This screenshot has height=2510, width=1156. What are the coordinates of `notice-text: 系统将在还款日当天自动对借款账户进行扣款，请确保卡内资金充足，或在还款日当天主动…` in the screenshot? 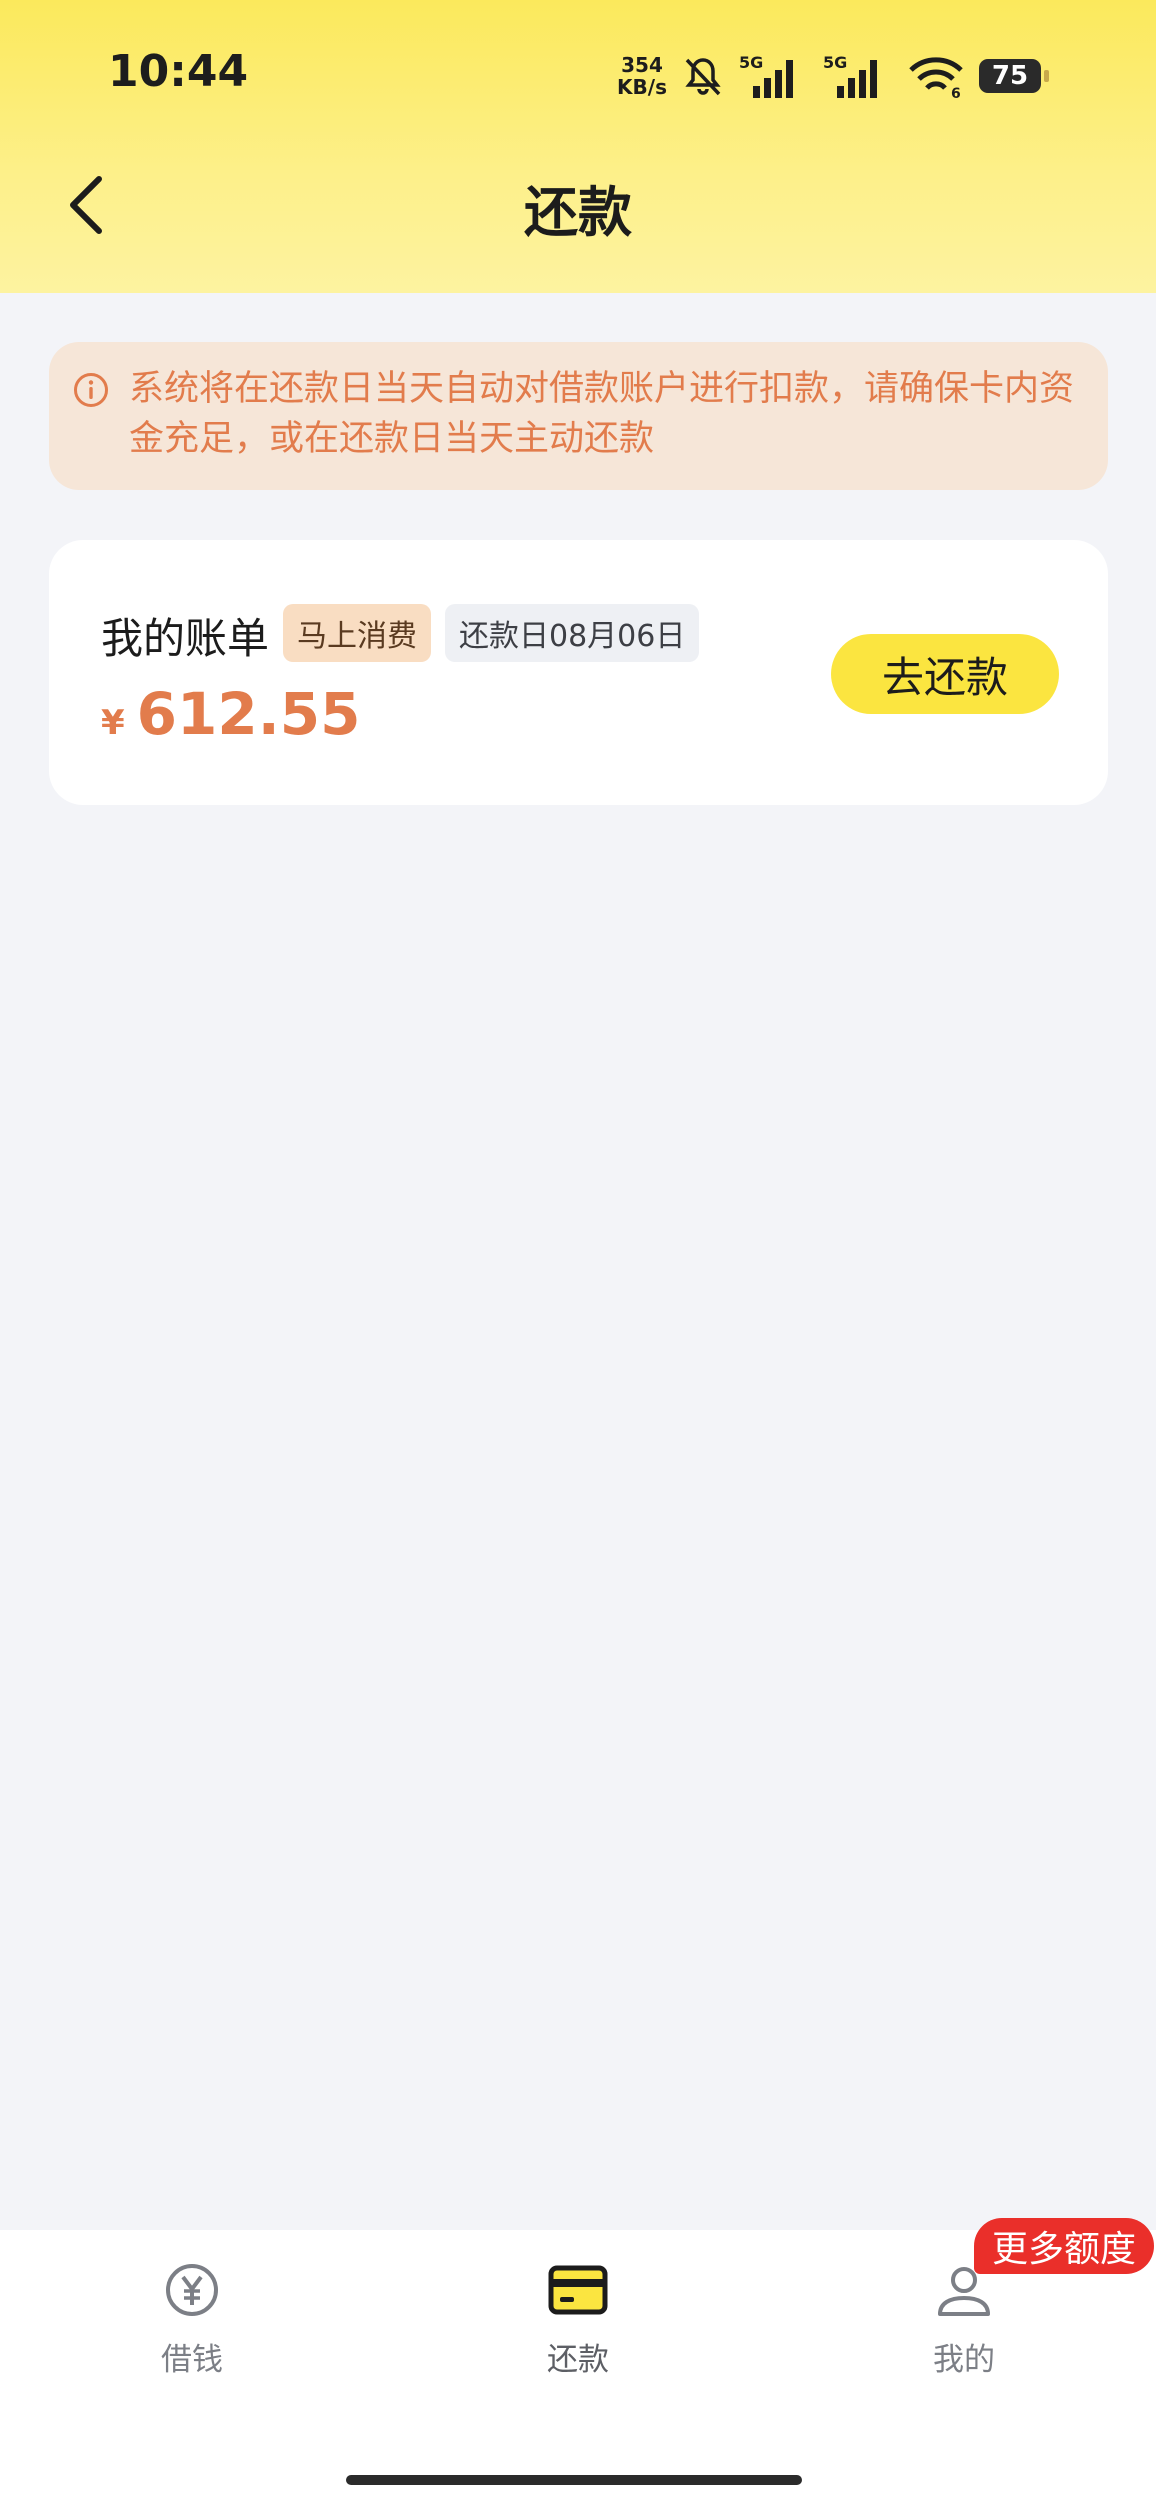 It's located at (602, 414).